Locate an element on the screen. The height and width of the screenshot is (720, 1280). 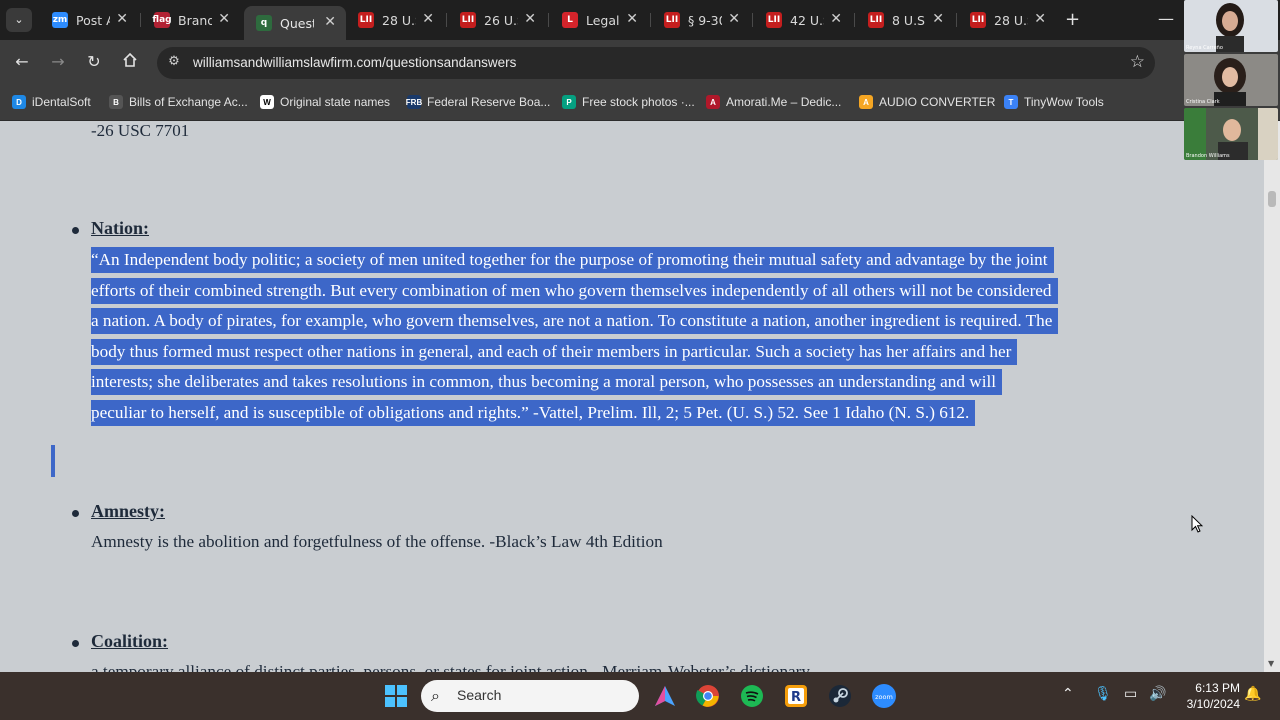
browser-tab: LII 8 U.S ✕ is located at coordinates (905, 20).